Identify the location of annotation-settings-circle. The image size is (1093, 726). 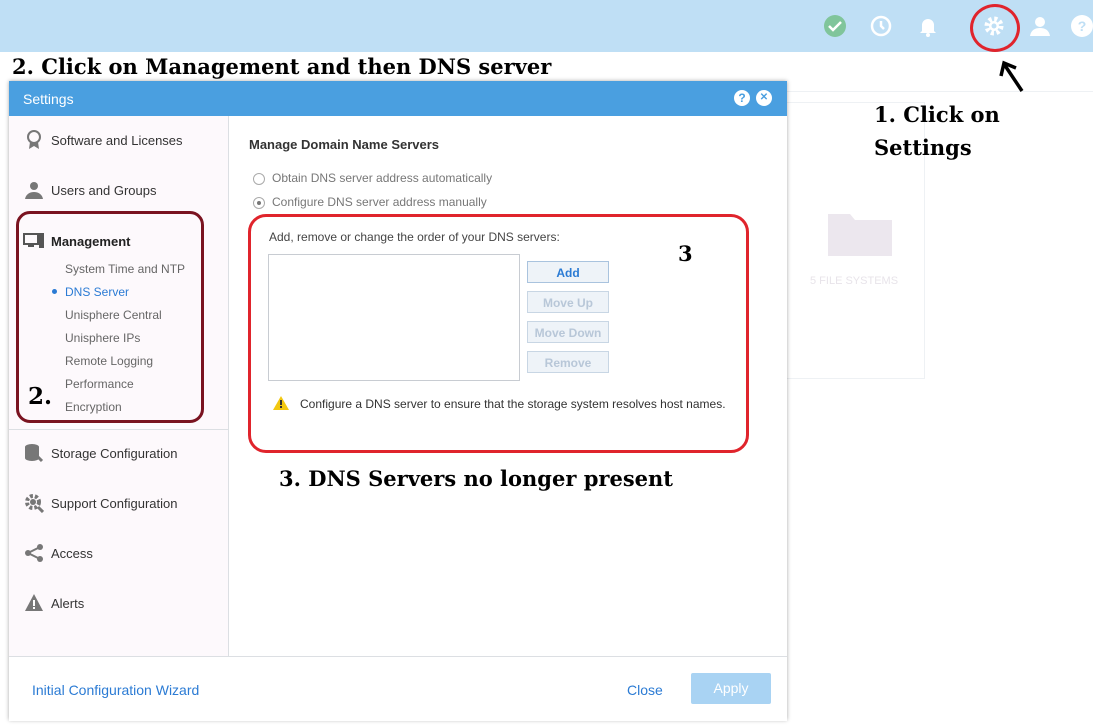
(995, 28).